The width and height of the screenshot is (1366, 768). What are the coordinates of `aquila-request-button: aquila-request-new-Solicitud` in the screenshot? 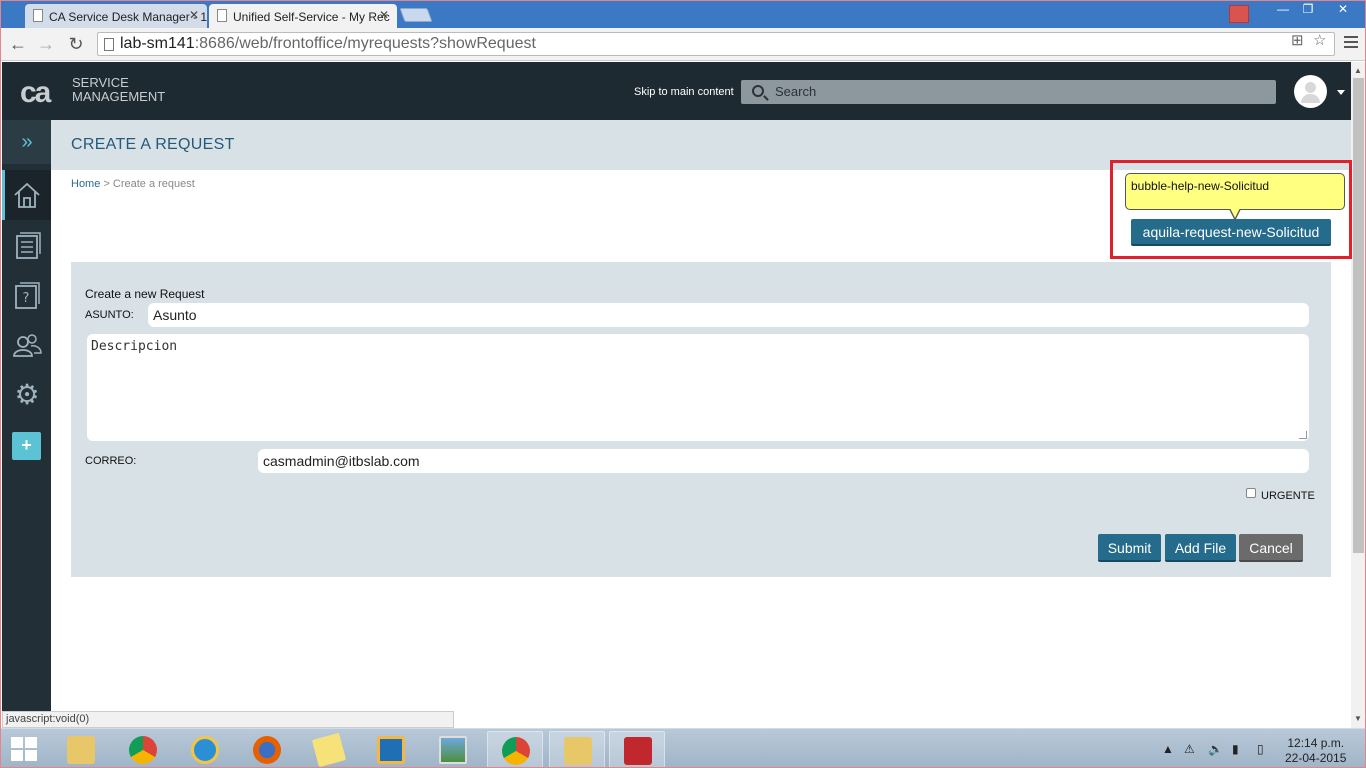 It's located at (1231, 232).